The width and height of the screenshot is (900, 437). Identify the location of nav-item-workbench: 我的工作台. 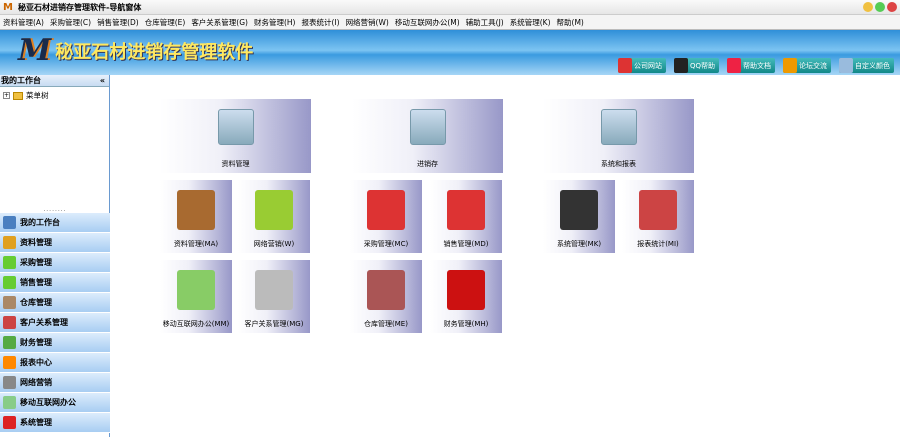
(55, 223).